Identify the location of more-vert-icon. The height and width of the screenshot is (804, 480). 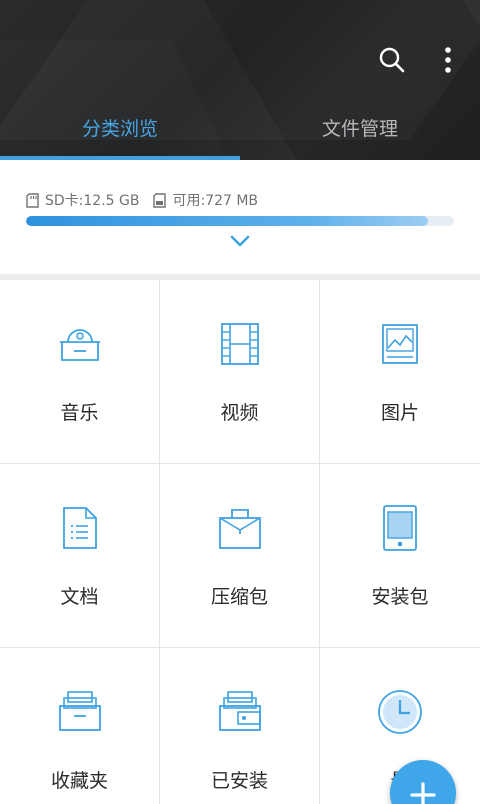
(448, 60).